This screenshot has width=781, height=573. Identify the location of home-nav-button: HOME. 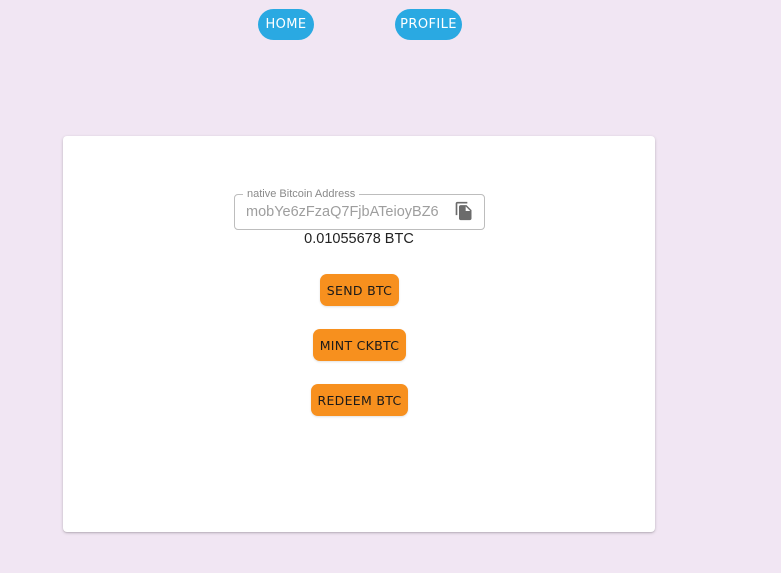
(286, 24).